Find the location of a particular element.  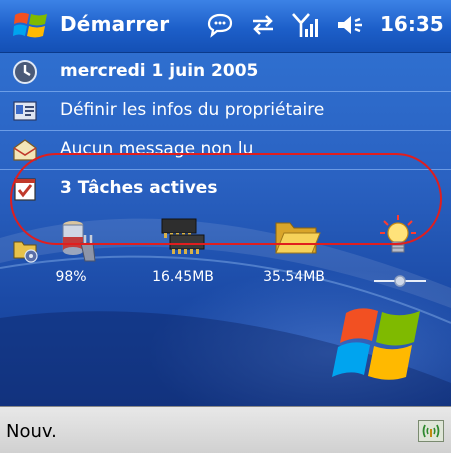

brightness-slider is located at coordinates (400, 281).